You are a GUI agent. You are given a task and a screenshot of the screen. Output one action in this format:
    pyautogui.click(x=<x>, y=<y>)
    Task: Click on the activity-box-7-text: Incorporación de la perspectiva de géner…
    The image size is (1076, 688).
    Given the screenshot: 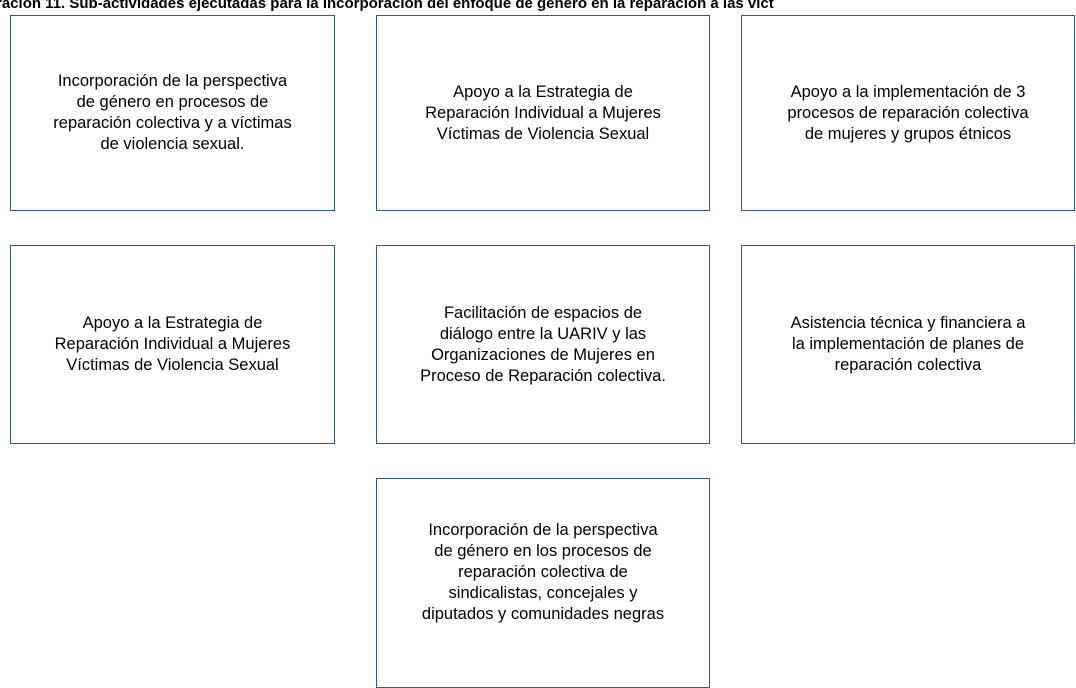 What is the action you would take?
    pyautogui.click(x=543, y=571)
    